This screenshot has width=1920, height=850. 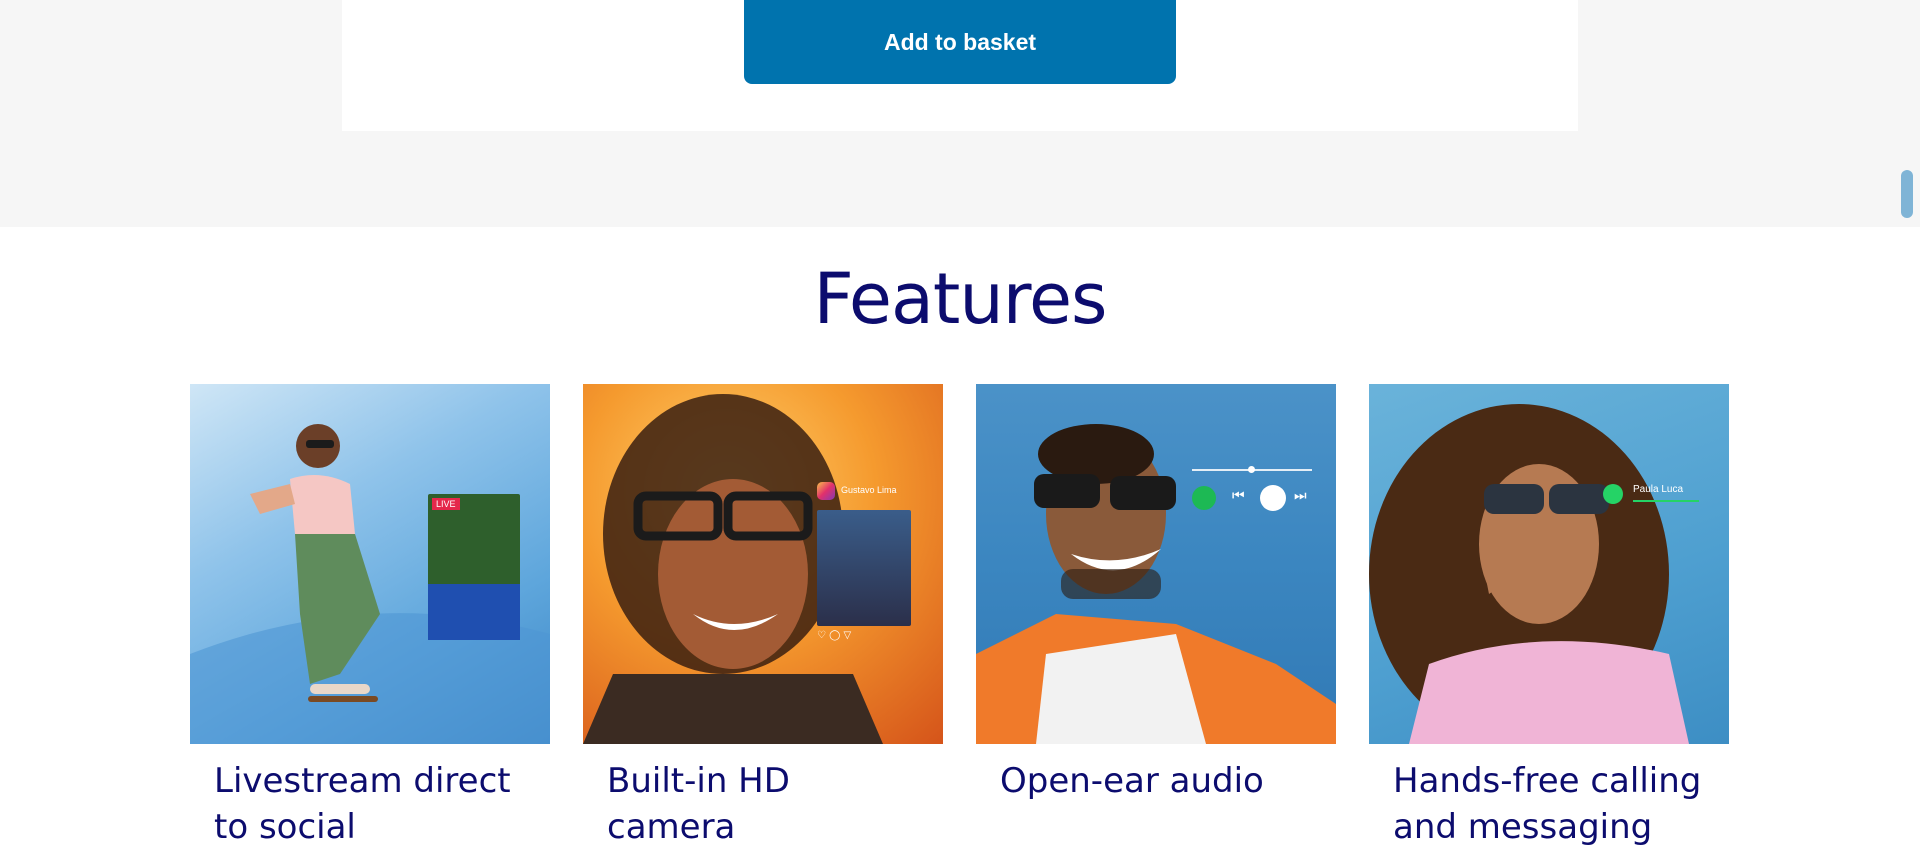 What do you see at coordinates (826, 491) in the screenshot?
I see `instagram-icon` at bounding box center [826, 491].